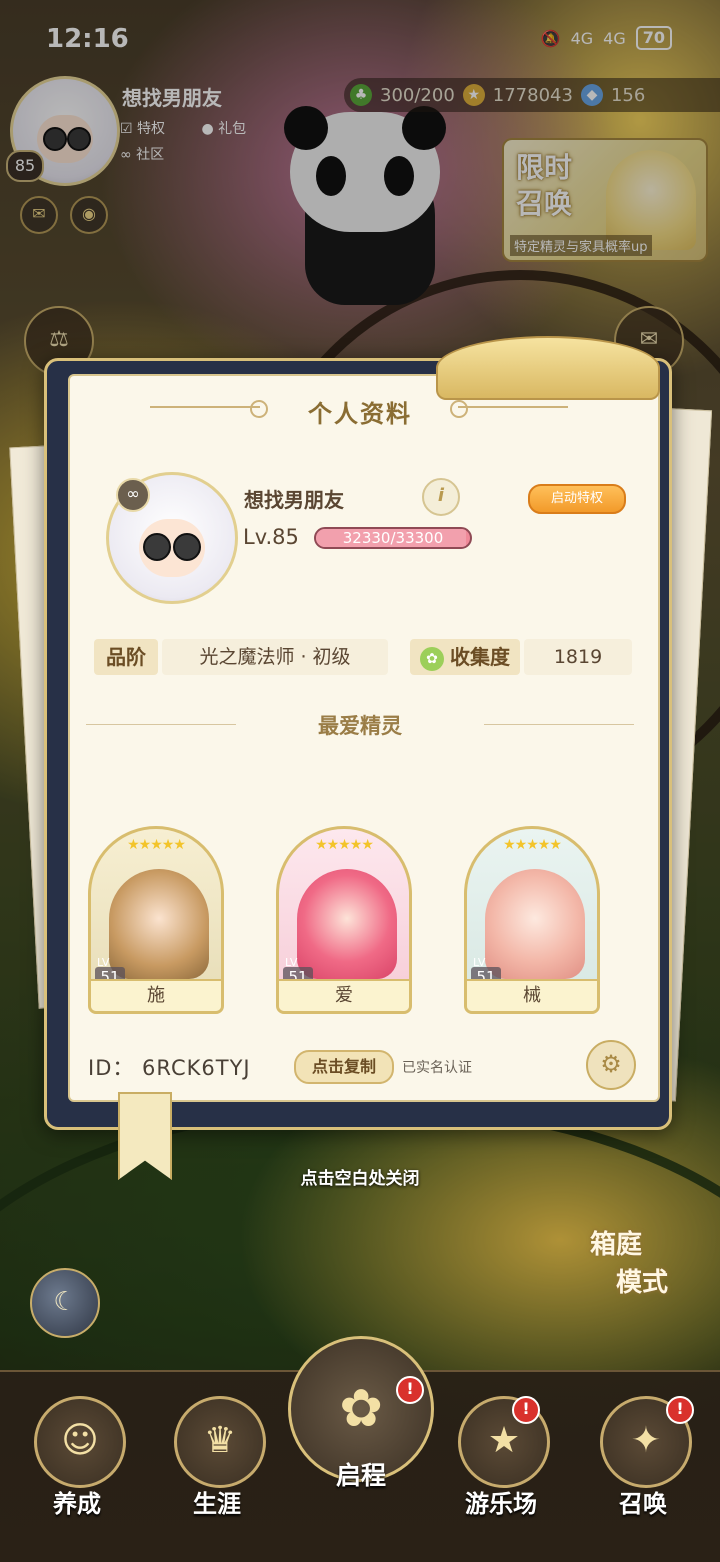 The width and height of the screenshot is (720, 1562). Describe the element at coordinates (642, 1283) in the screenshot. I see `garden-mode-line2: 模式` at that location.